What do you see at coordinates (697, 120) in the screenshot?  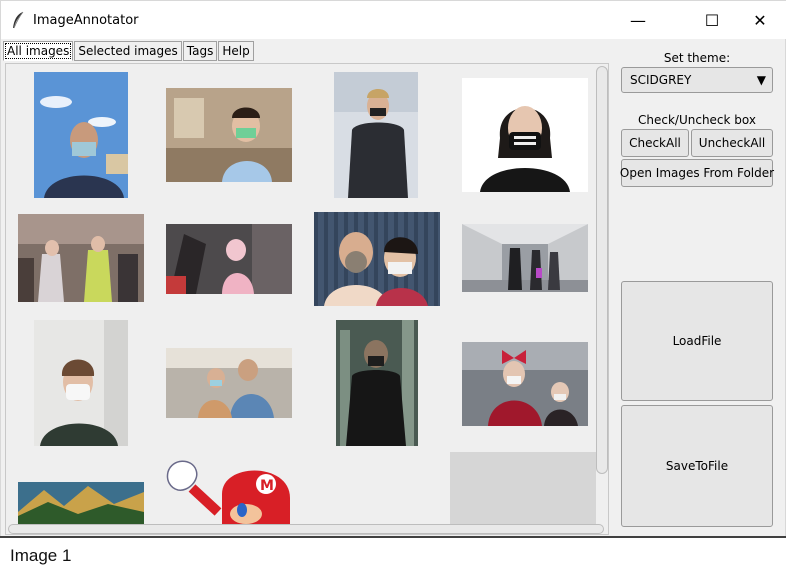 I see `check-uncheck-label: Check/Uncheck box` at bounding box center [697, 120].